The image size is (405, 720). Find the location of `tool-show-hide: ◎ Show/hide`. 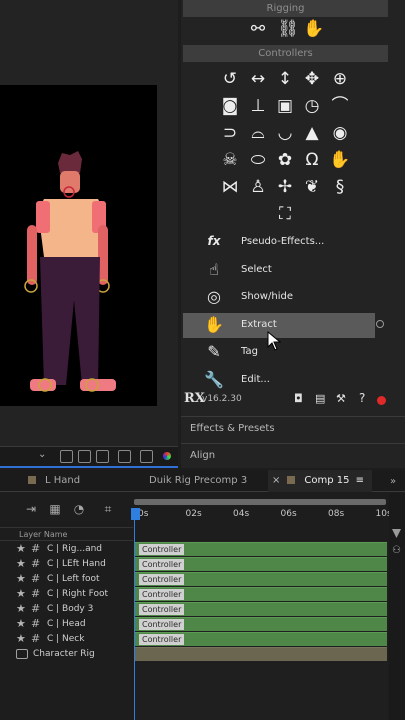

tool-show-hide: ◎ Show/hide is located at coordinates (279, 297).